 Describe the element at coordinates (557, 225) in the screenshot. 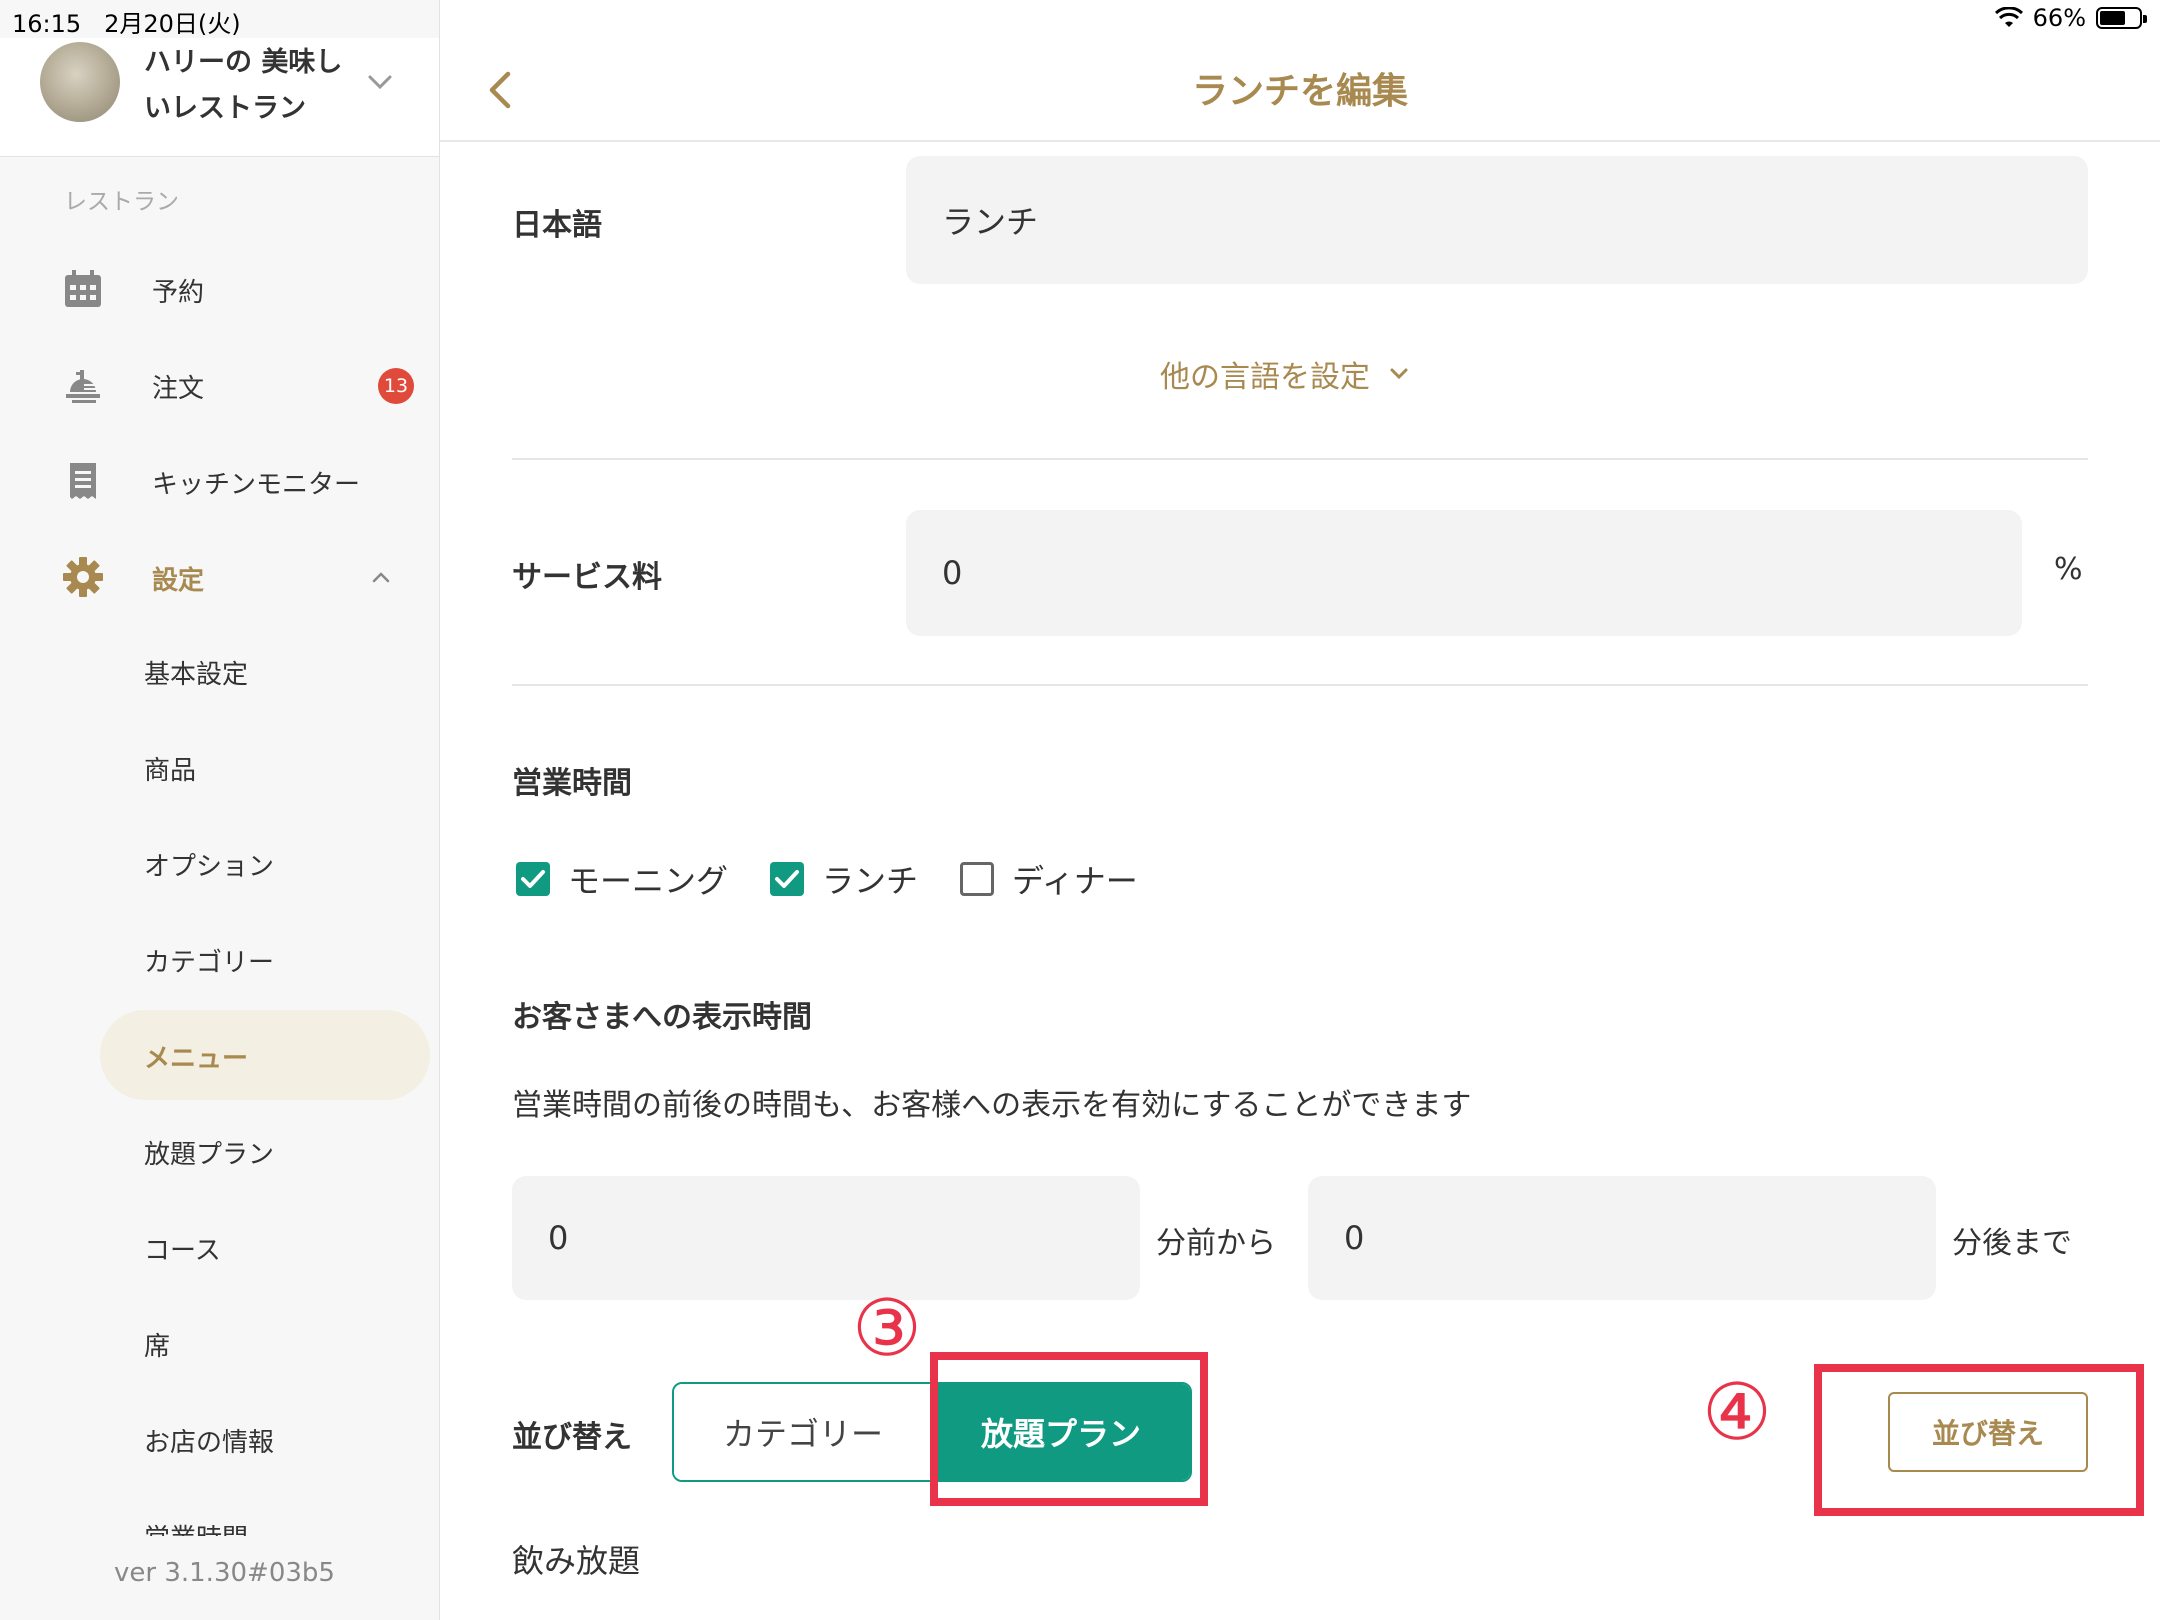

I see `japanese-label: 日本語` at that location.